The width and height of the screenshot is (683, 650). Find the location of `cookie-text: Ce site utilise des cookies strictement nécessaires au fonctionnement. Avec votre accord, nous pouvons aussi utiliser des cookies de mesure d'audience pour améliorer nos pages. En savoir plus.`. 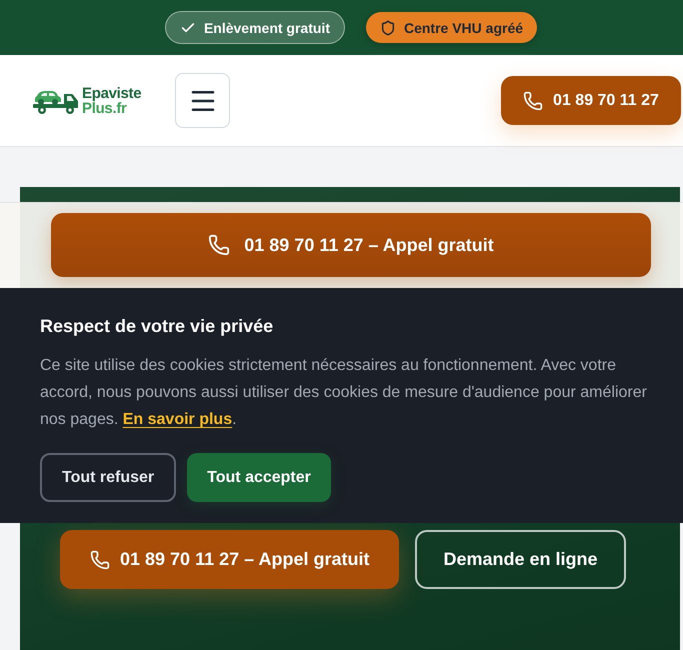

cookie-text: Ce site utilise des cookies strictement nécessaires au fonctionnement. Avec votre accord, nous pouvons aussi utiliser des cookies de mesure d'audience pour améliorer nos pages. En savoir plus. is located at coordinates (344, 393).